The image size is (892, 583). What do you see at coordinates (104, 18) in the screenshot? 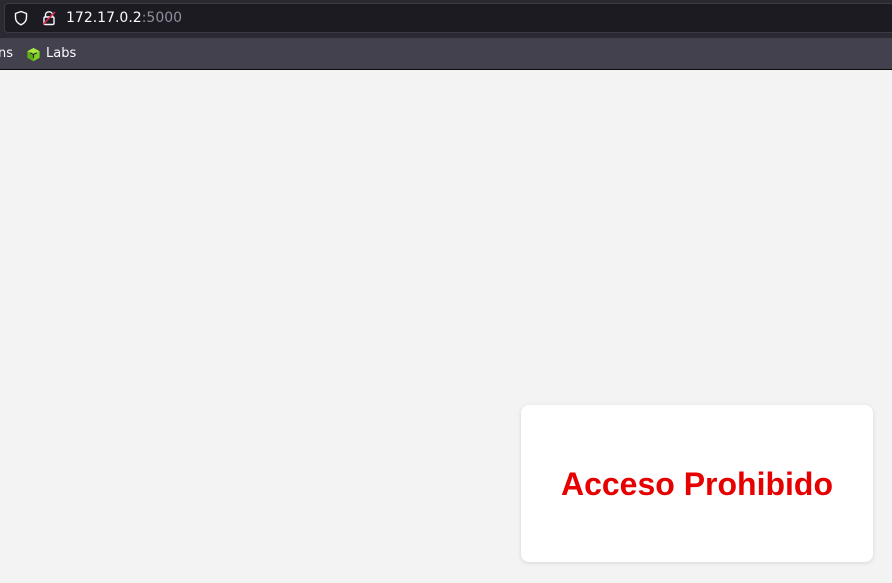
I see `url-host: 172.17.0.2` at bounding box center [104, 18].